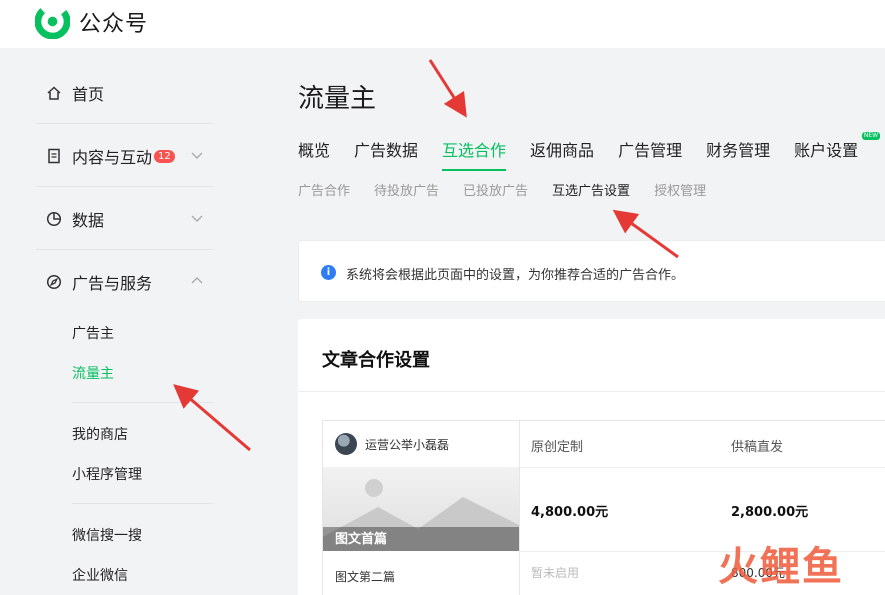  I want to click on column-header-original: 原创定制, so click(557, 447).